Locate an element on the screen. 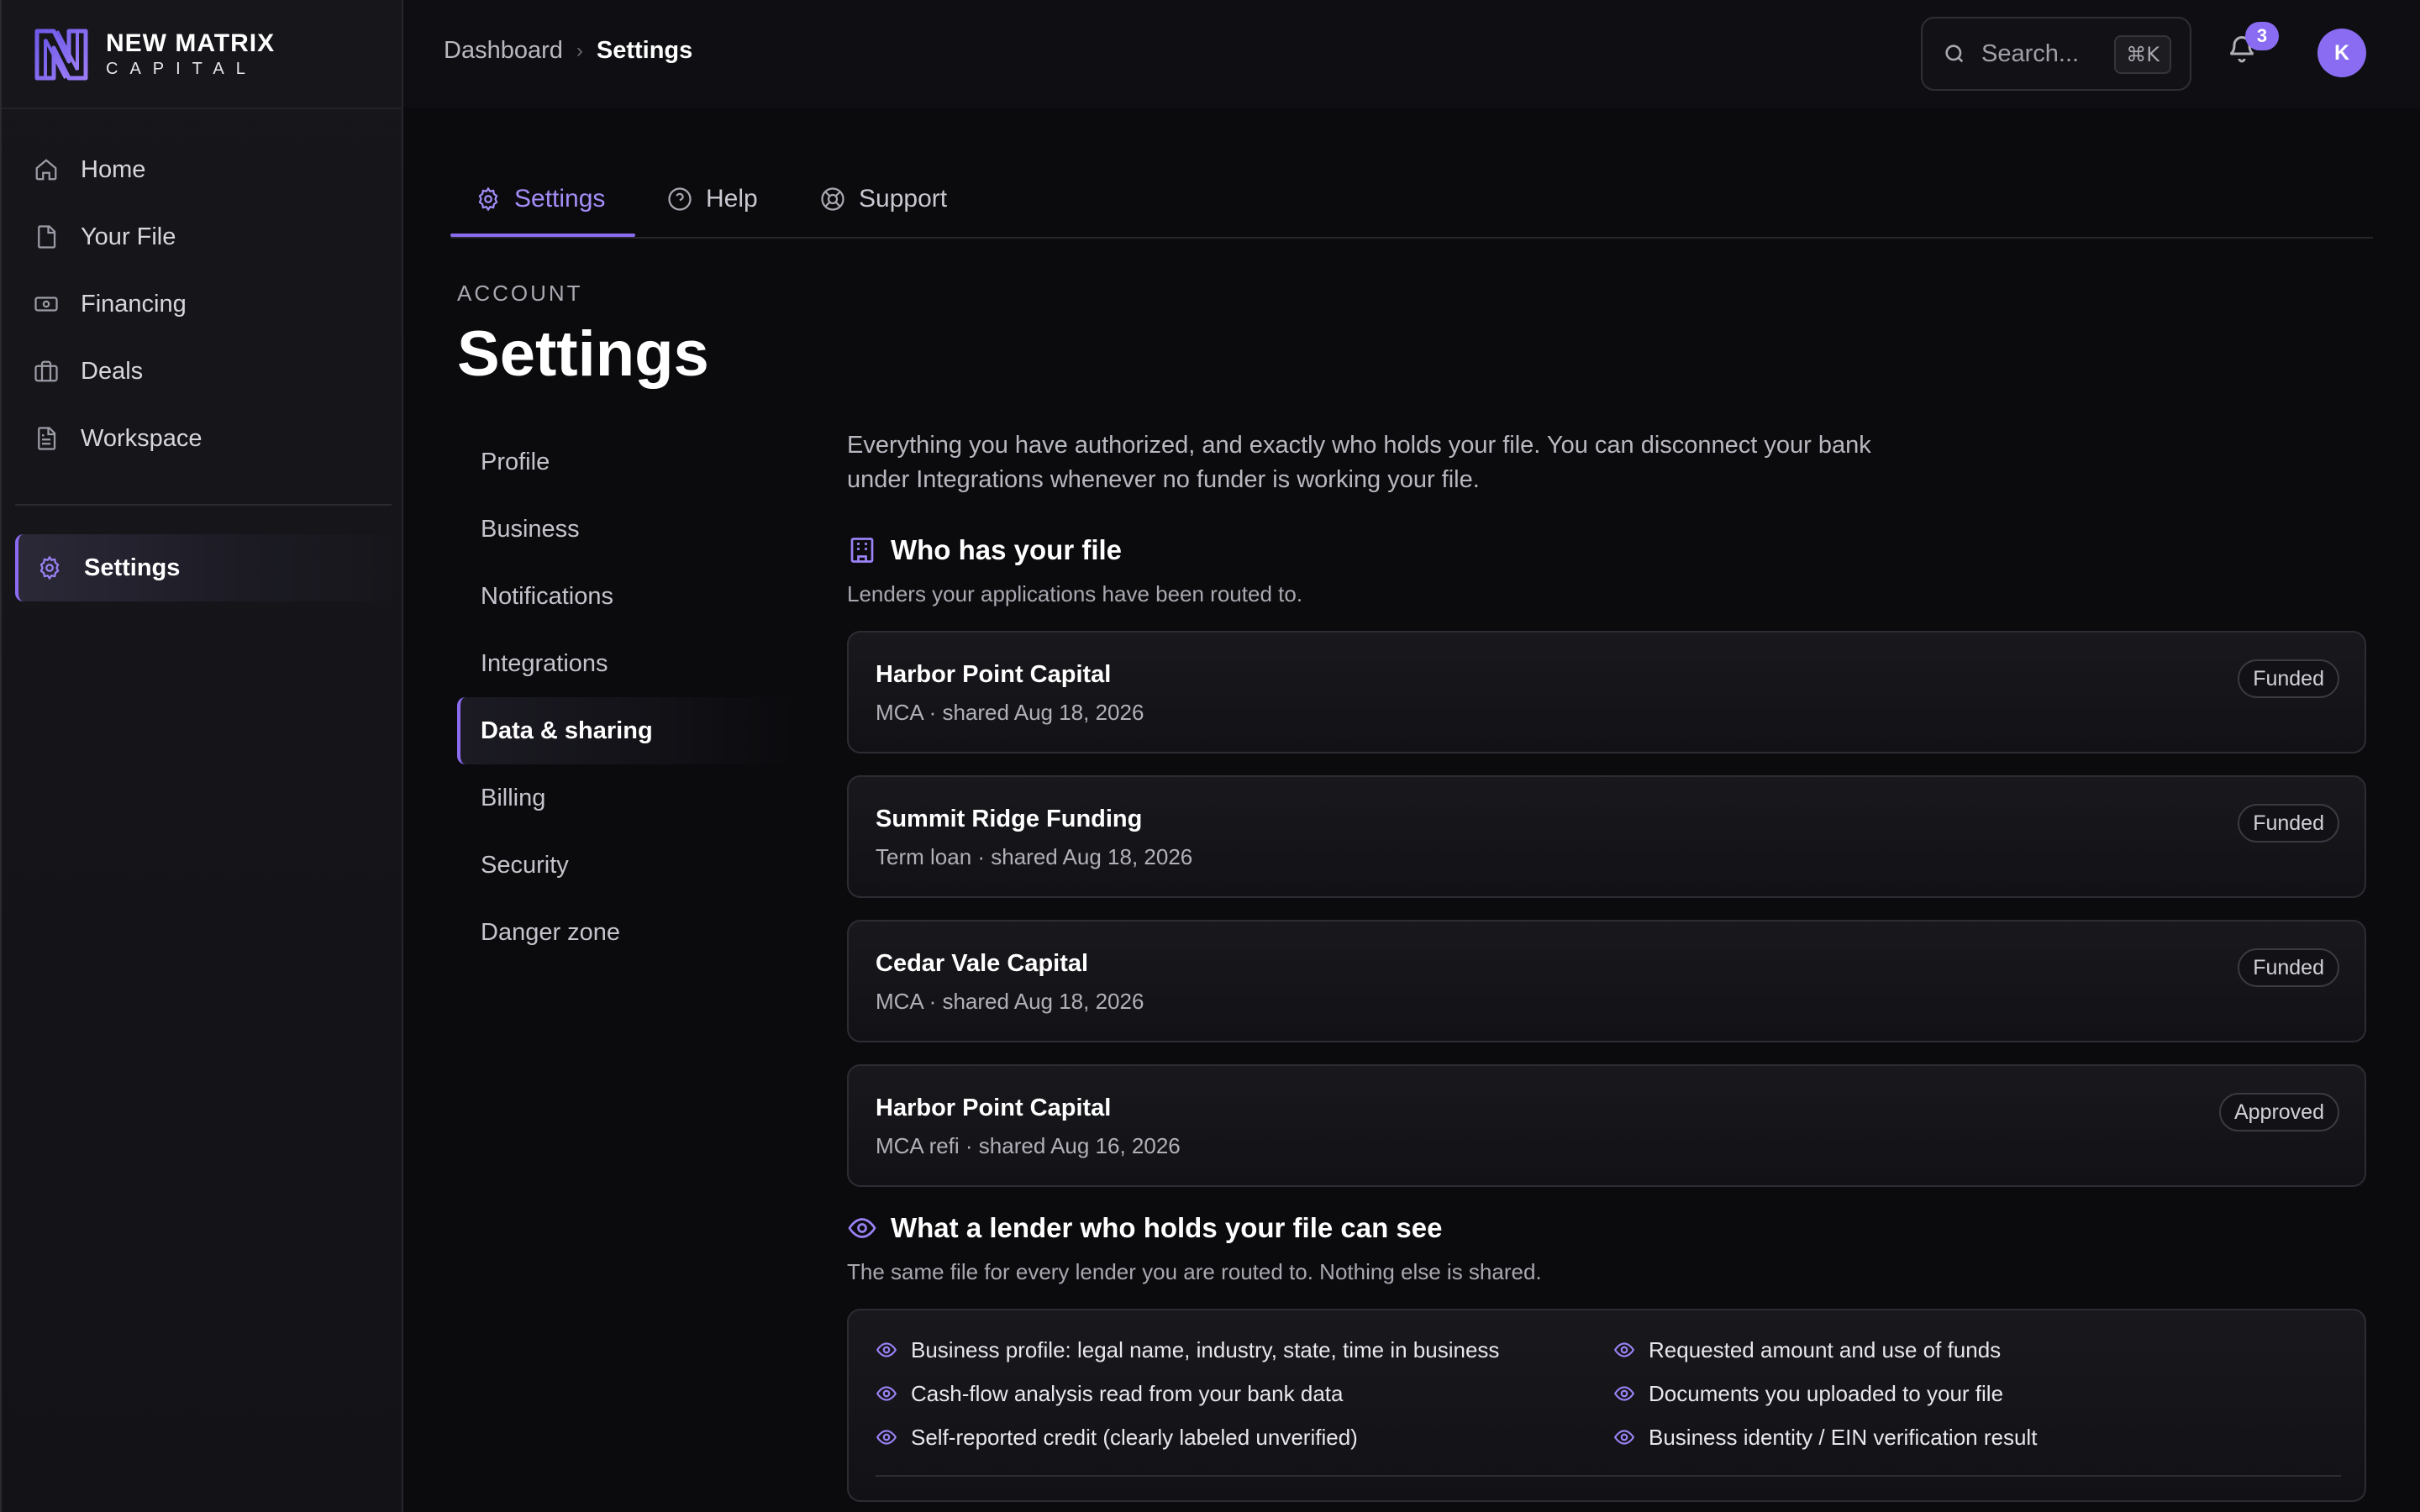 The height and width of the screenshot is (1512, 2420). lender-name: Cedar Vale Capital is located at coordinates (983, 963).